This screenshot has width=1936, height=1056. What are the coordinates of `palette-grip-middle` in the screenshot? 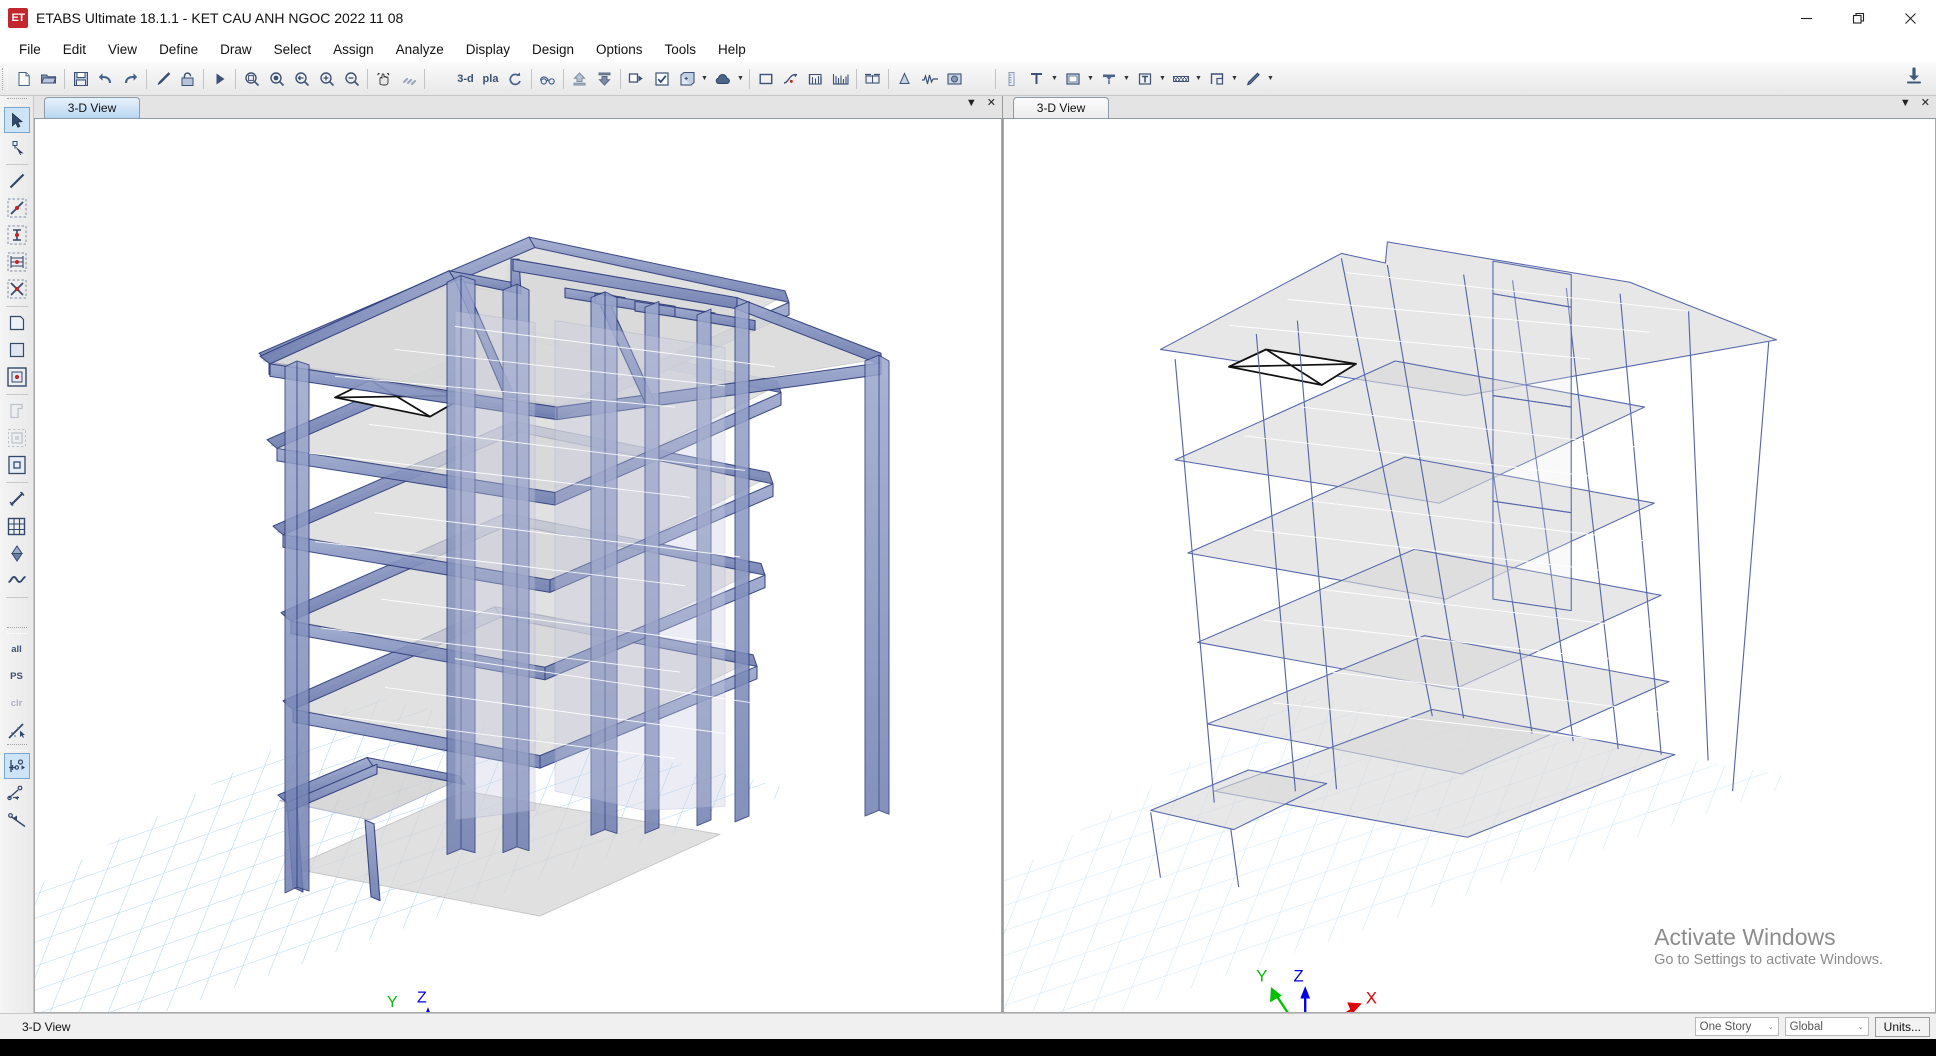 It's located at (16, 630).